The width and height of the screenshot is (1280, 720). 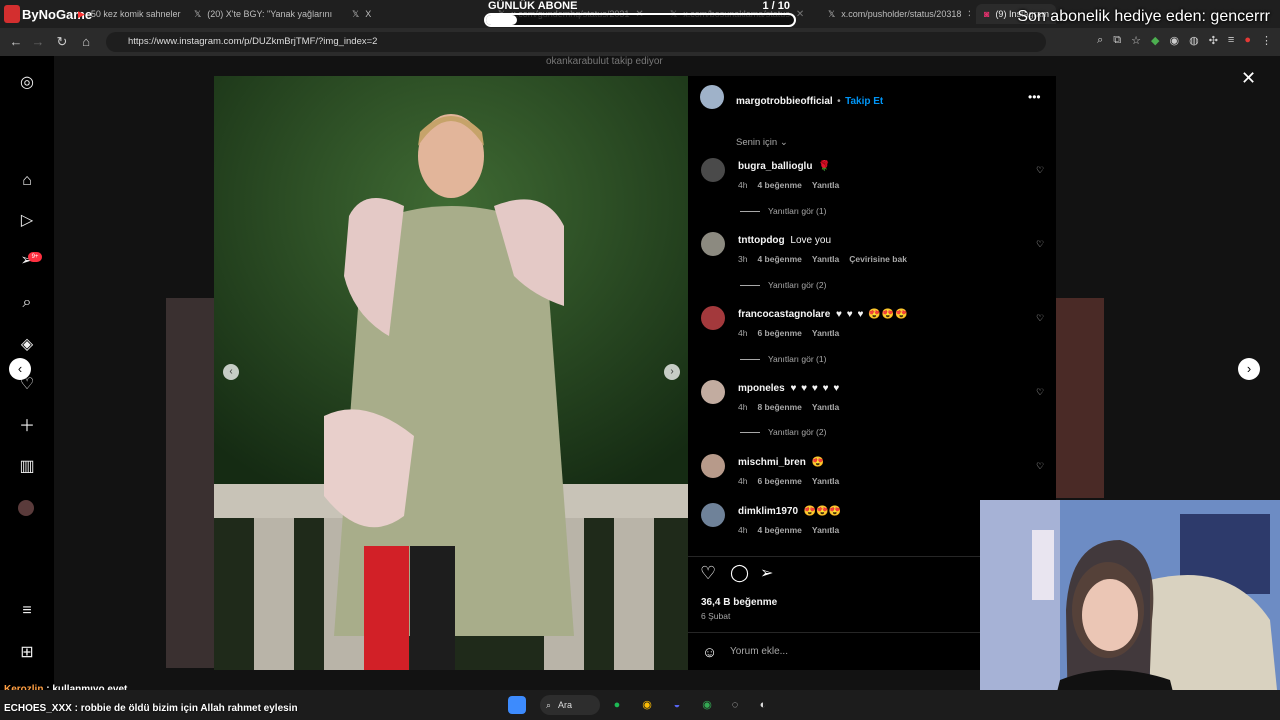 I want to click on comment-sort-dropdown: Senin için ⌄, so click(x=762, y=142).